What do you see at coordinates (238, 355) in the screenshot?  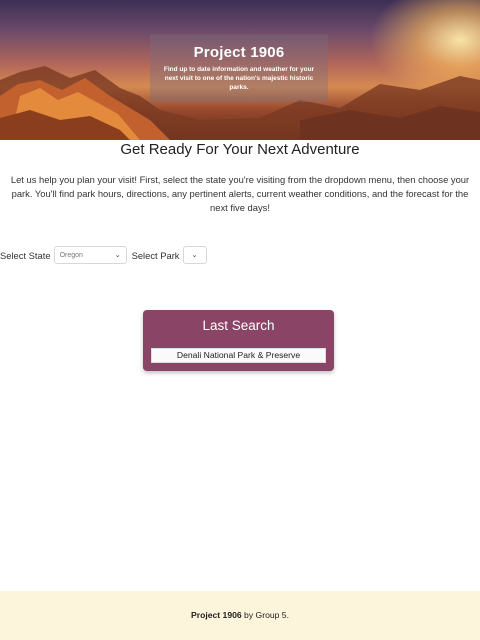 I see `last-search-item: Denali National Park & Preserve` at bounding box center [238, 355].